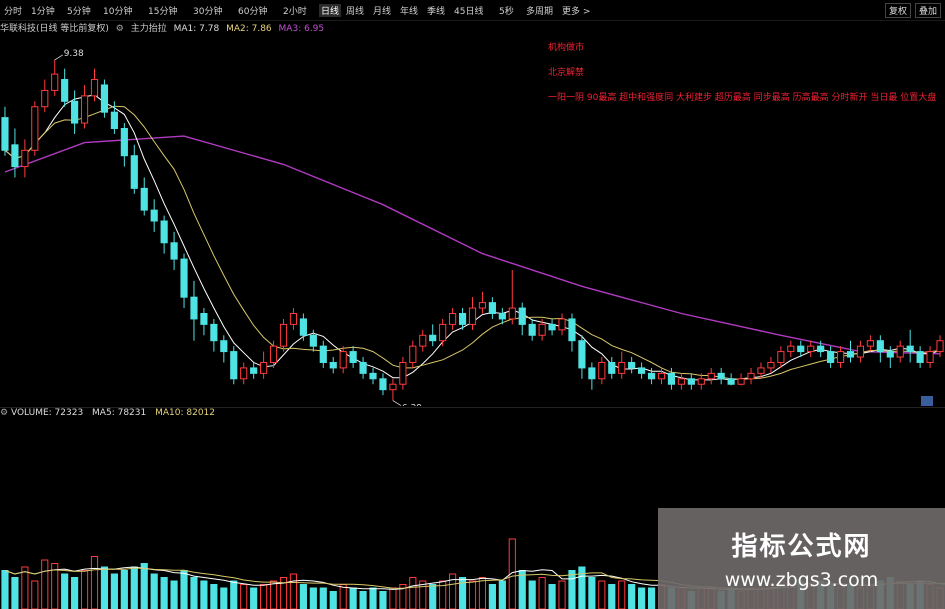 This screenshot has width=945, height=609. What do you see at coordinates (47, 413) in the screenshot?
I see `volume-label: VOLUME: 72323` at bounding box center [47, 413].